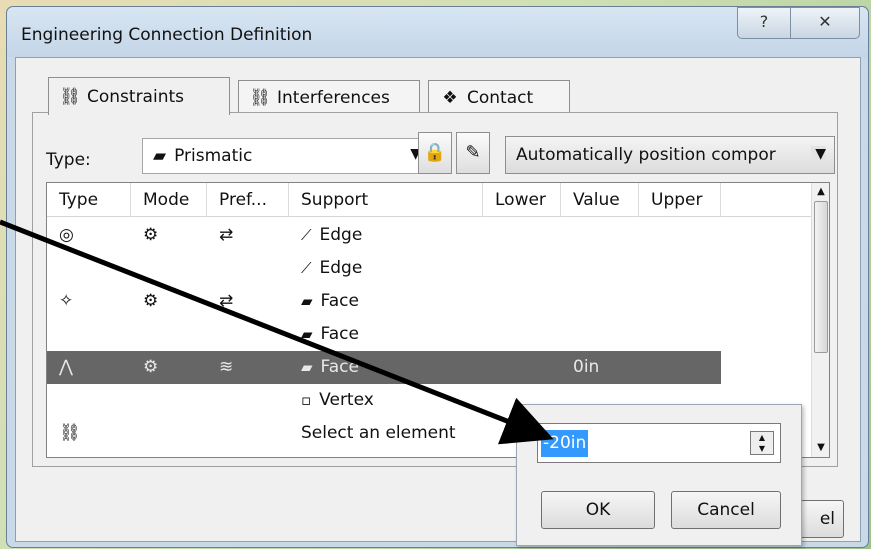  I want to click on tab-contact: ❖ Contact, so click(499, 97).